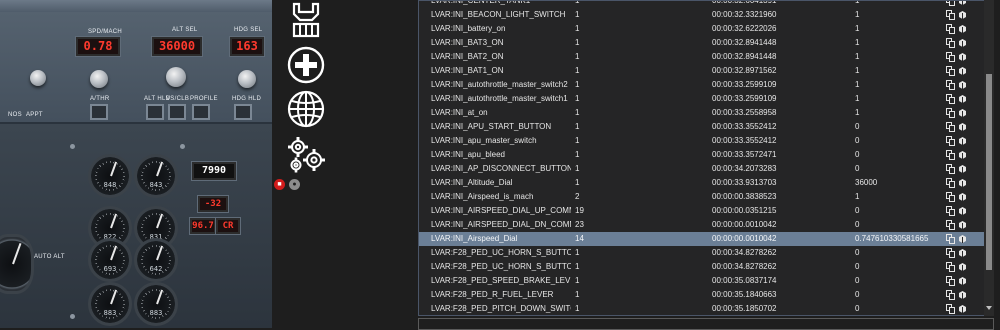 Image resolution: width=1000 pixels, height=330 pixels. Describe the element at coordinates (706, 324) in the screenshot. I see `filter-input` at that location.